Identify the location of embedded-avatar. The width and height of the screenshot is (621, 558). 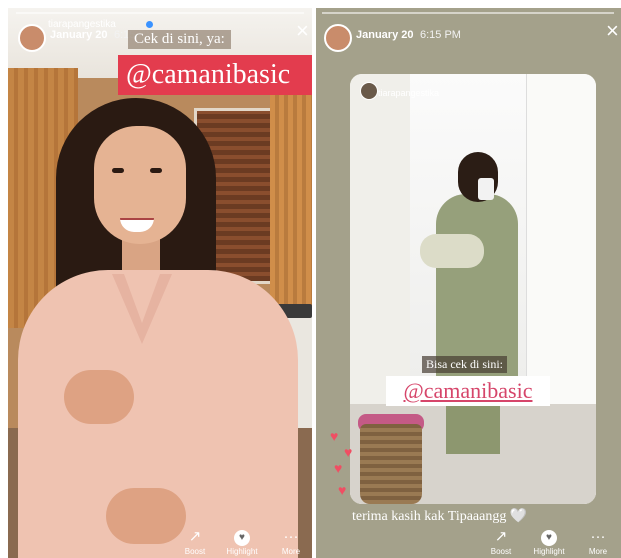
(369, 91).